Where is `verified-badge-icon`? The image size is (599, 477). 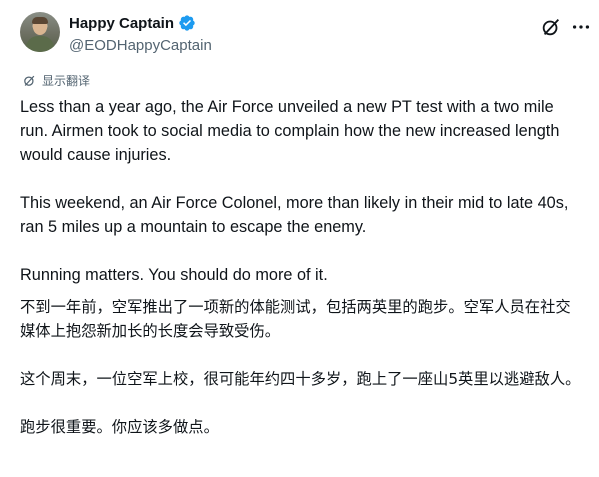
verified-badge-icon is located at coordinates (187, 23).